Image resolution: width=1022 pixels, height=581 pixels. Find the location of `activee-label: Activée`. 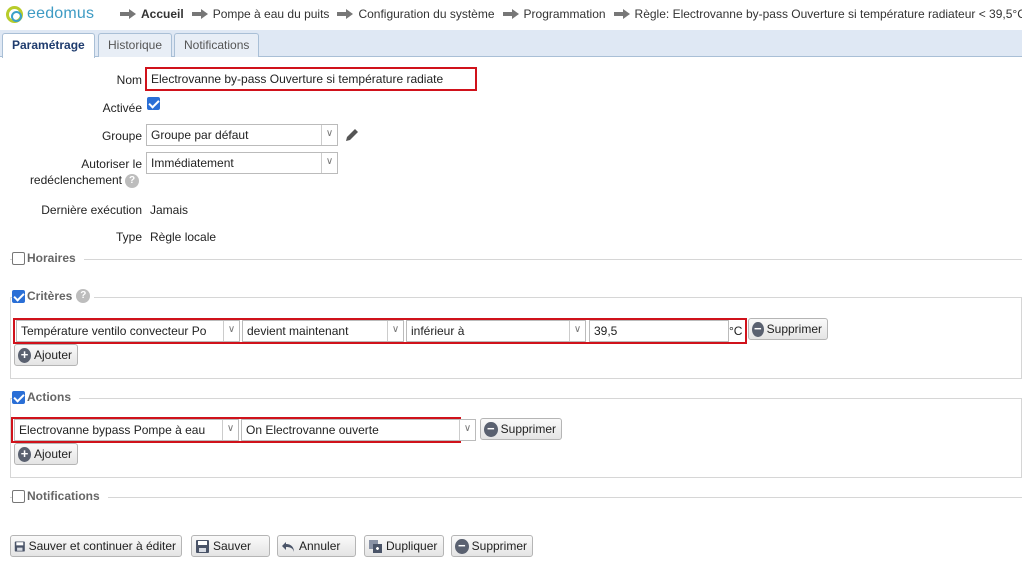

activee-label: Activée is located at coordinates (122, 108).